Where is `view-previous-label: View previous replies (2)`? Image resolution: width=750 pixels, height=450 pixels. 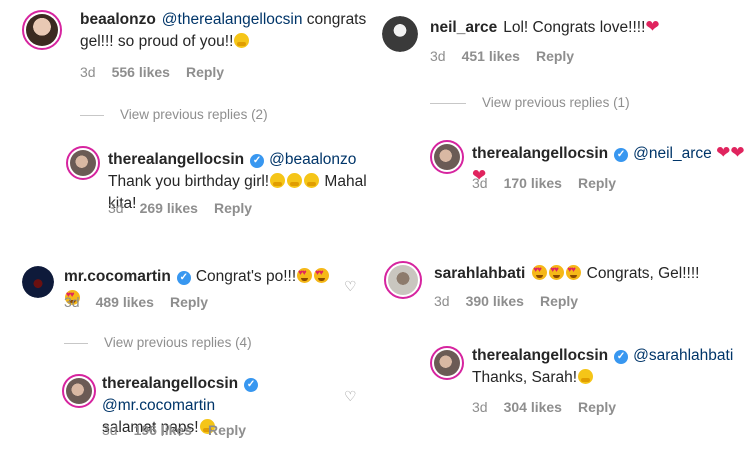
view-previous-label: View previous replies (2) is located at coordinates (194, 114).